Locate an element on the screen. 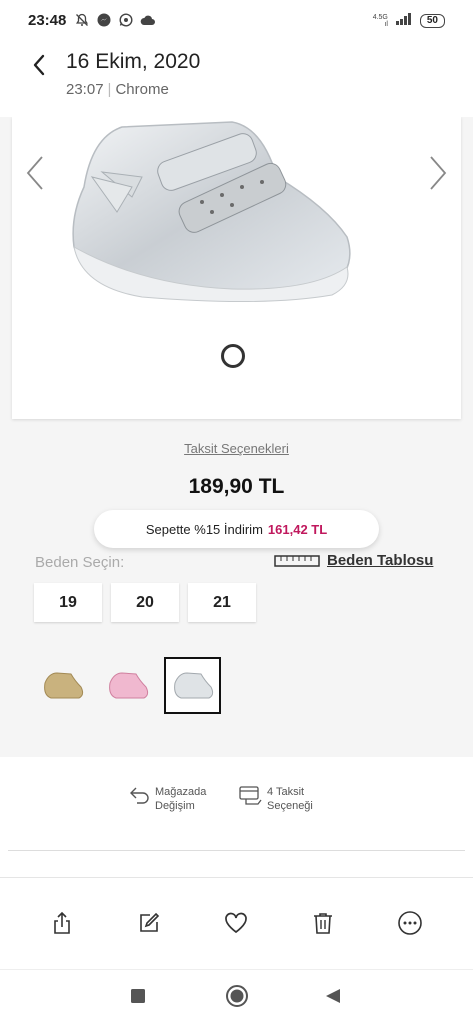  whatsapp-icon is located at coordinates (126, 20).